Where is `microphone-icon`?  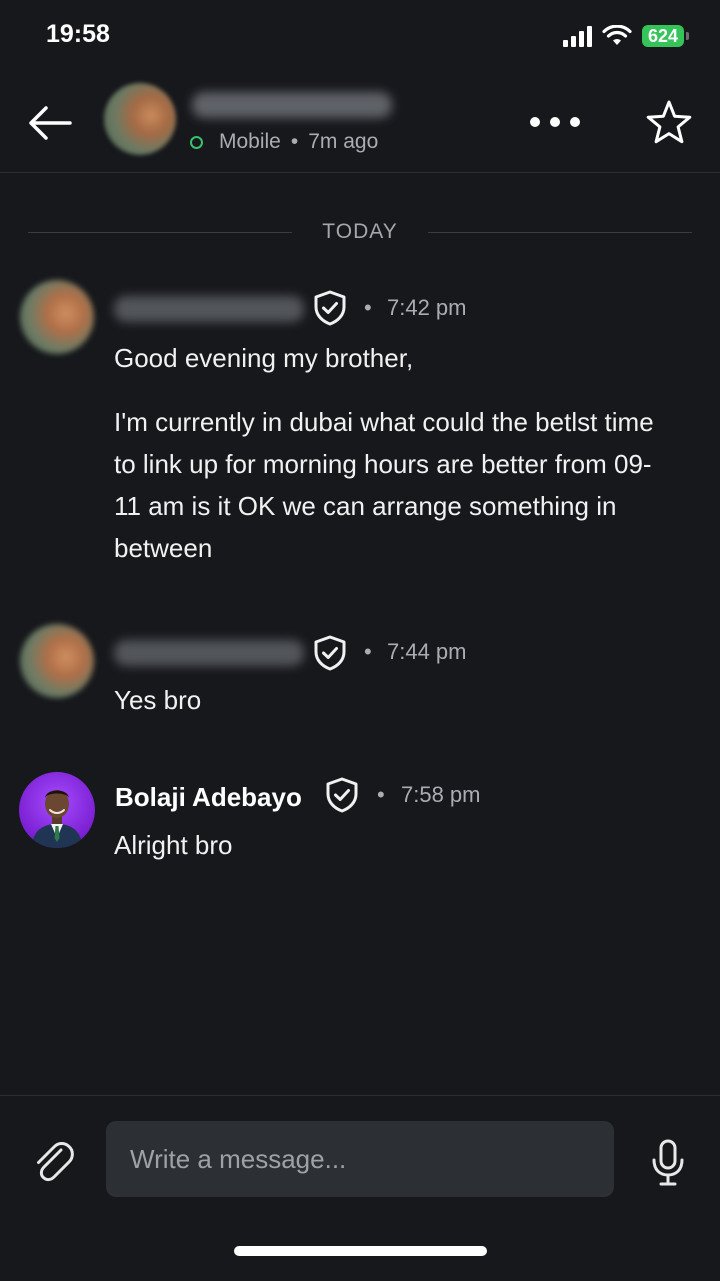 microphone-icon is located at coordinates (668, 1162).